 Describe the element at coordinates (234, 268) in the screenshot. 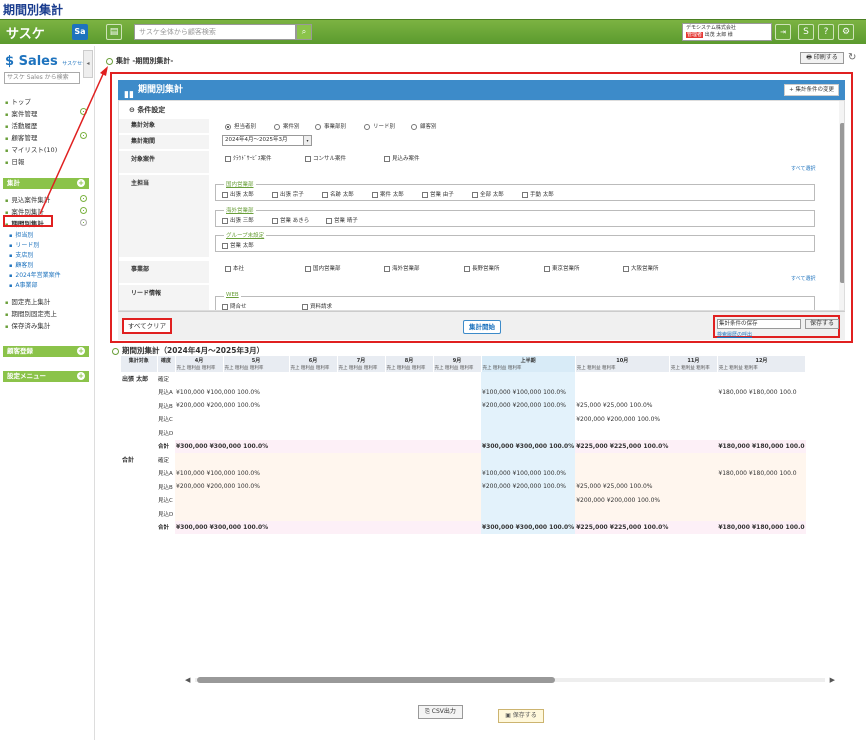

I see `check-division: 本社` at that location.